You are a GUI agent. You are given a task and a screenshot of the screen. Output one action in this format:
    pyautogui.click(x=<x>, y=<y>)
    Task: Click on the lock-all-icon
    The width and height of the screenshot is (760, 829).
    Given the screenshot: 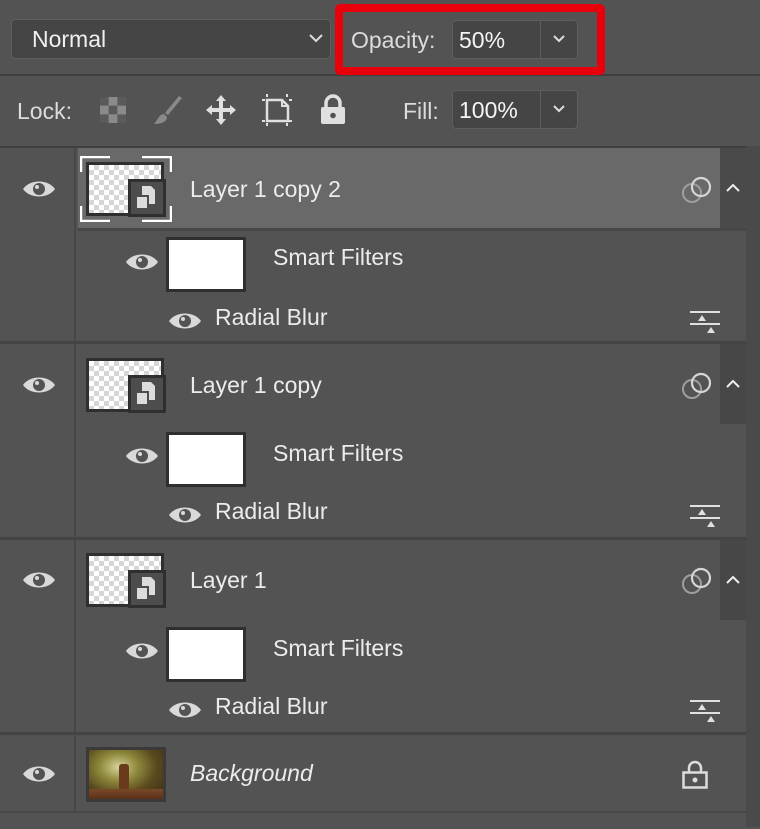 What is the action you would take?
    pyautogui.click(x=333, y=110)
    